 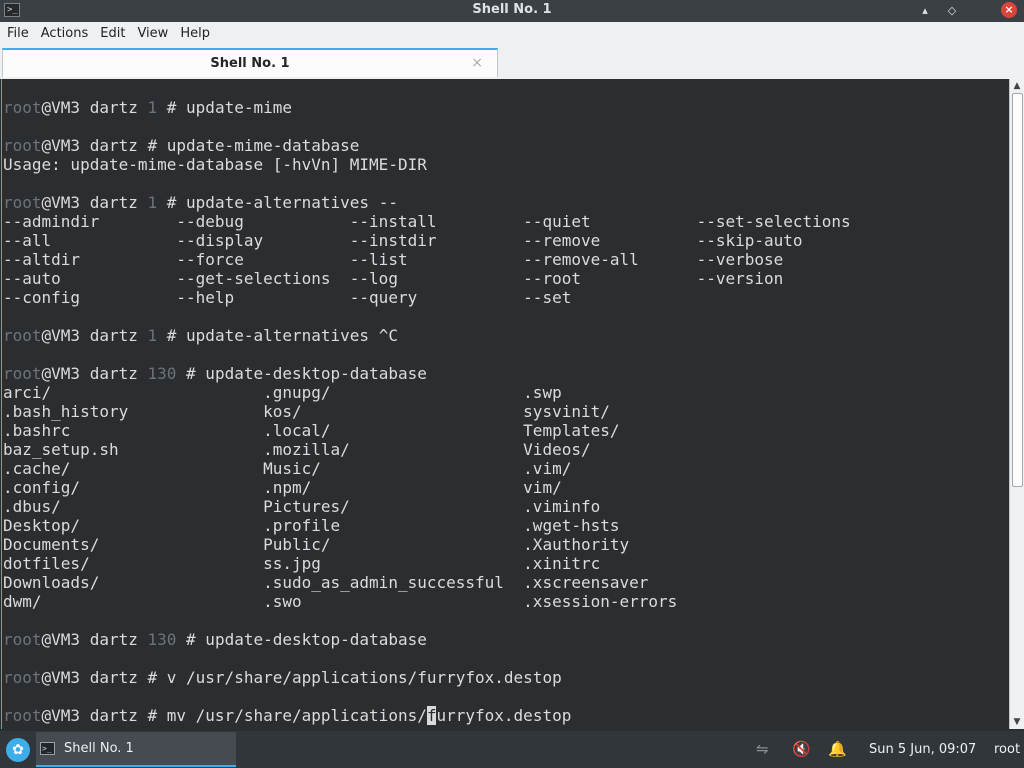 I want to click on tab-shell-1: Shell No. 1 ×, so click(x=250, y=62).